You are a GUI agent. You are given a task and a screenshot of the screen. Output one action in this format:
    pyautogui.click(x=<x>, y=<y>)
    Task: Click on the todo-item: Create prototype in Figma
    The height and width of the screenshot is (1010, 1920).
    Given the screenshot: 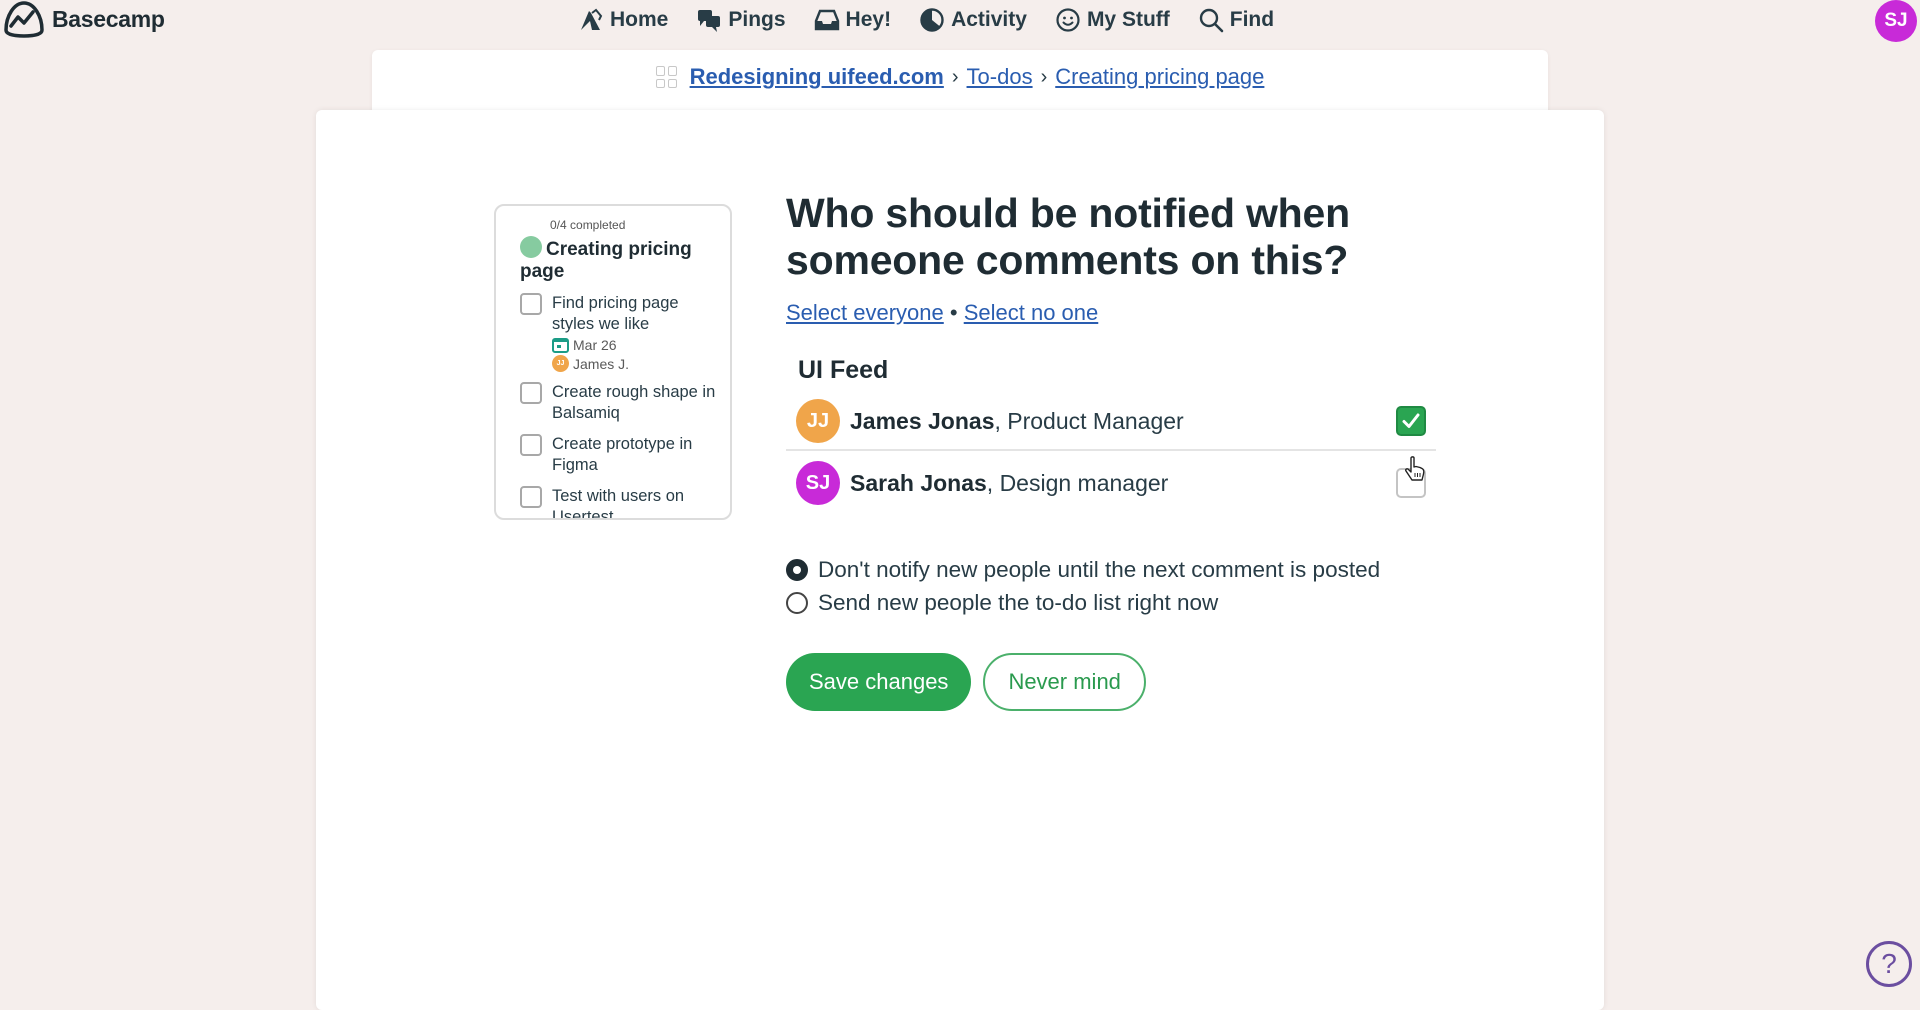 What is the action you would take?
    pyautogui.click(x=618, y=455)
    